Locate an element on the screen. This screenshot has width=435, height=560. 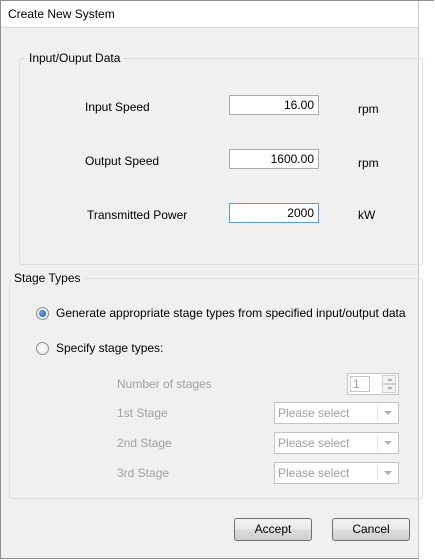
output-speed-unit: rpm is located at coordinates (368, 163).